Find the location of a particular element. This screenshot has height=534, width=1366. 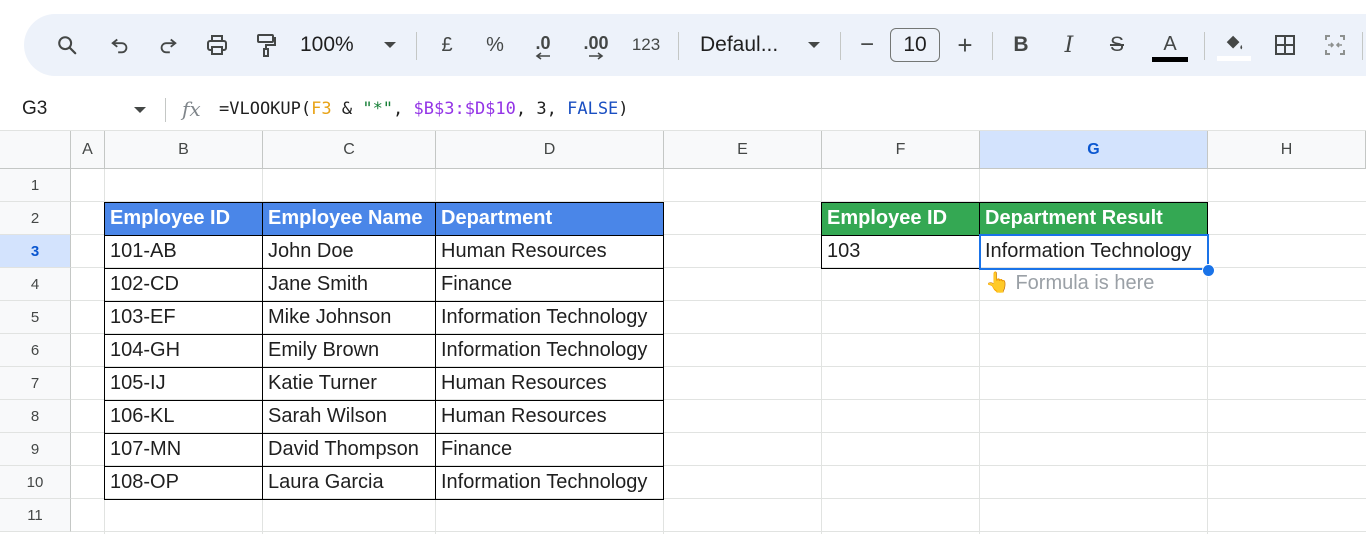

decrease-decimal-button: .0 is located at coordinates (543, 45).